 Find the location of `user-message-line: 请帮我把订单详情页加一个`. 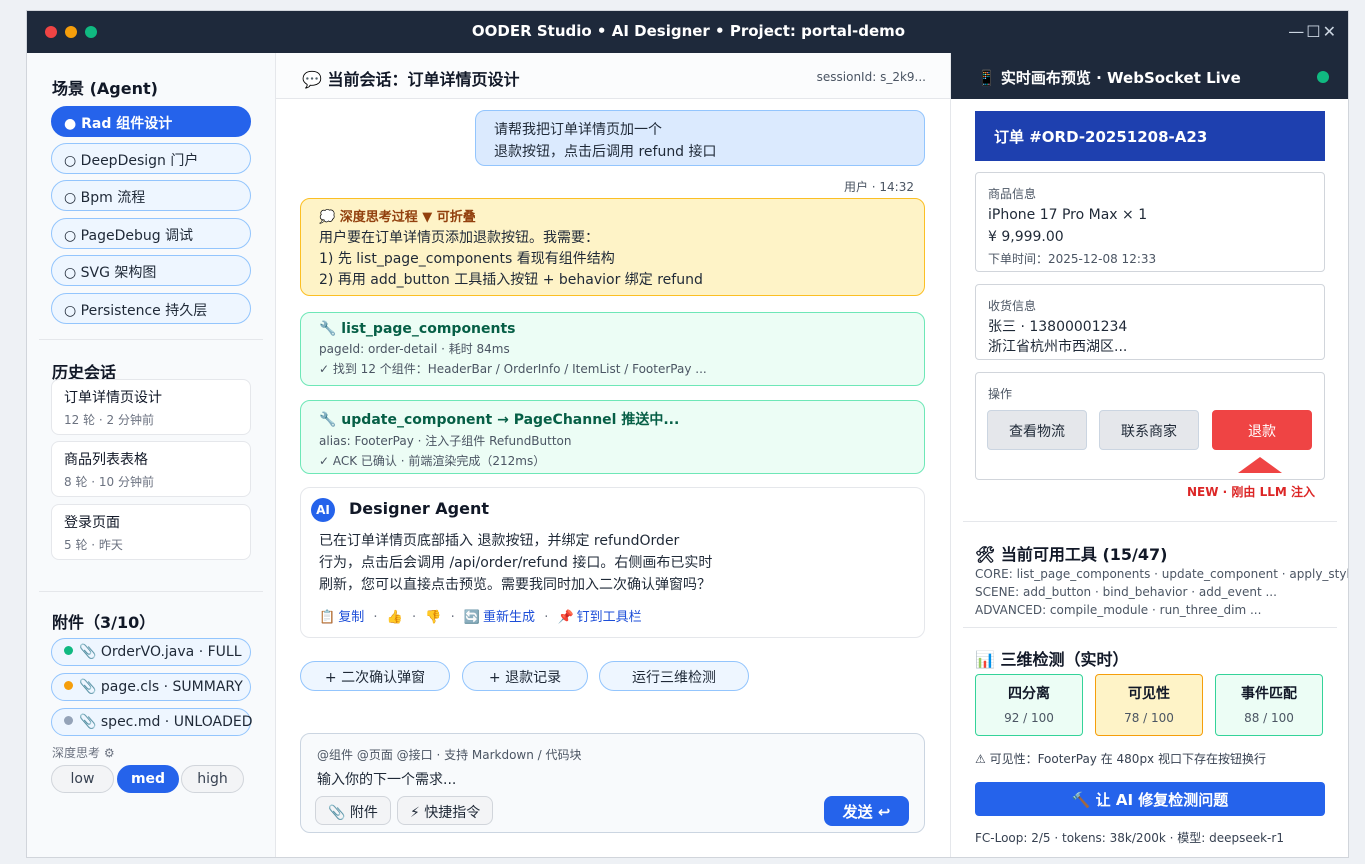

user-message-line: 请帮我把订单详情页加一个 is located at coordinates (578, 130).